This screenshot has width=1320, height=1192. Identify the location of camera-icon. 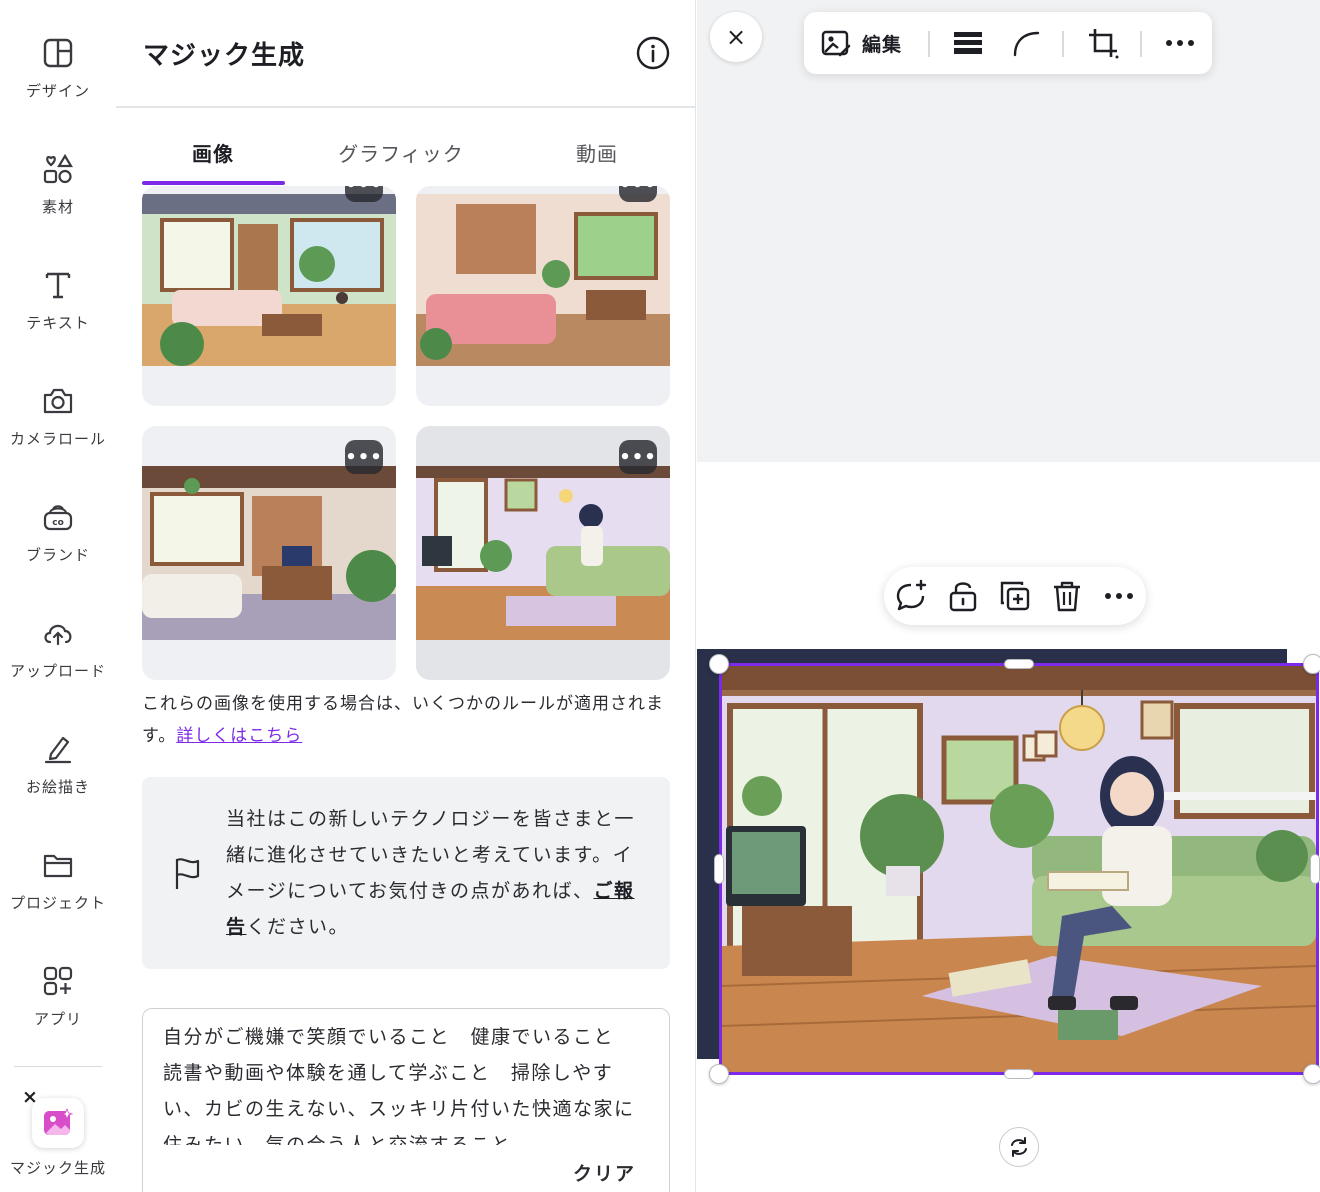
(58, 401).